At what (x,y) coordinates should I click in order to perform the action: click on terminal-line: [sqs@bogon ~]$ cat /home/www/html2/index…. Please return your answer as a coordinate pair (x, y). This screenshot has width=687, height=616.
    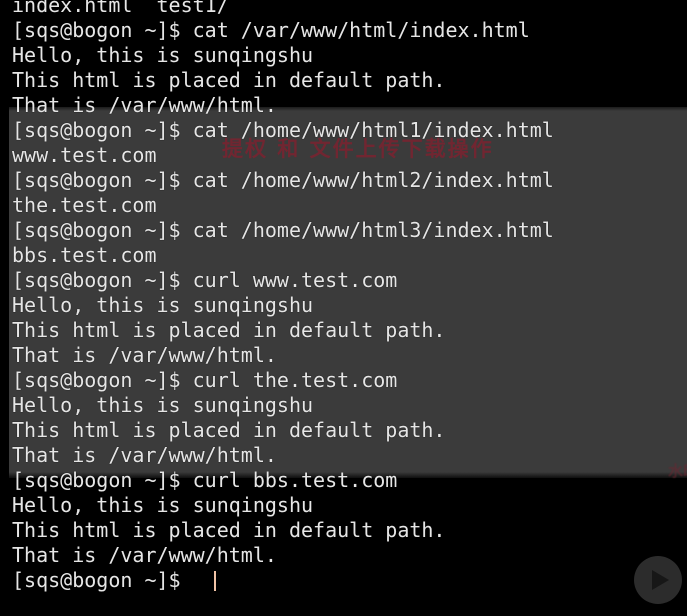
    Looking at the image, I should click on (283, 180).